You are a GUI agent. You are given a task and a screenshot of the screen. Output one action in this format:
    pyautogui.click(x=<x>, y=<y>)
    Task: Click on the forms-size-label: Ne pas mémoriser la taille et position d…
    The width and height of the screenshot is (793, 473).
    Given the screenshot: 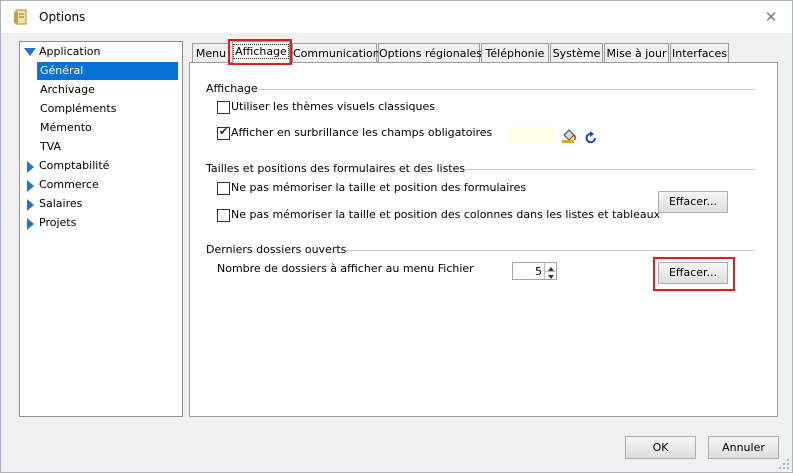 What is the action you would take?
    pyautogui.click(x=379, y=187)
    